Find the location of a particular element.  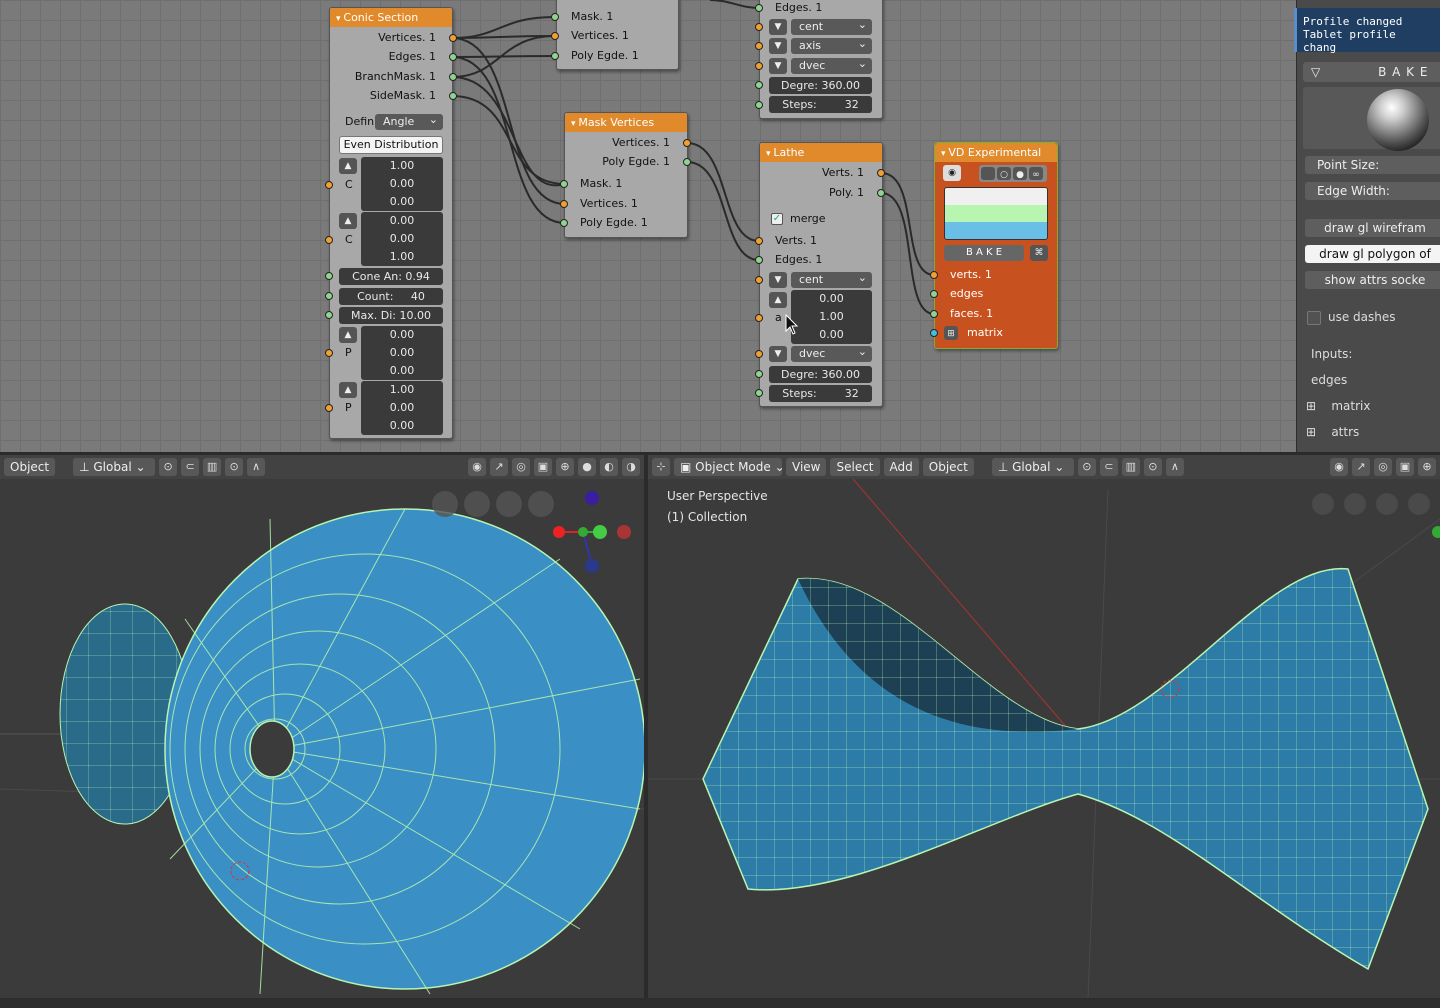

edge-color-swatch is located at coordinates (996, 213).